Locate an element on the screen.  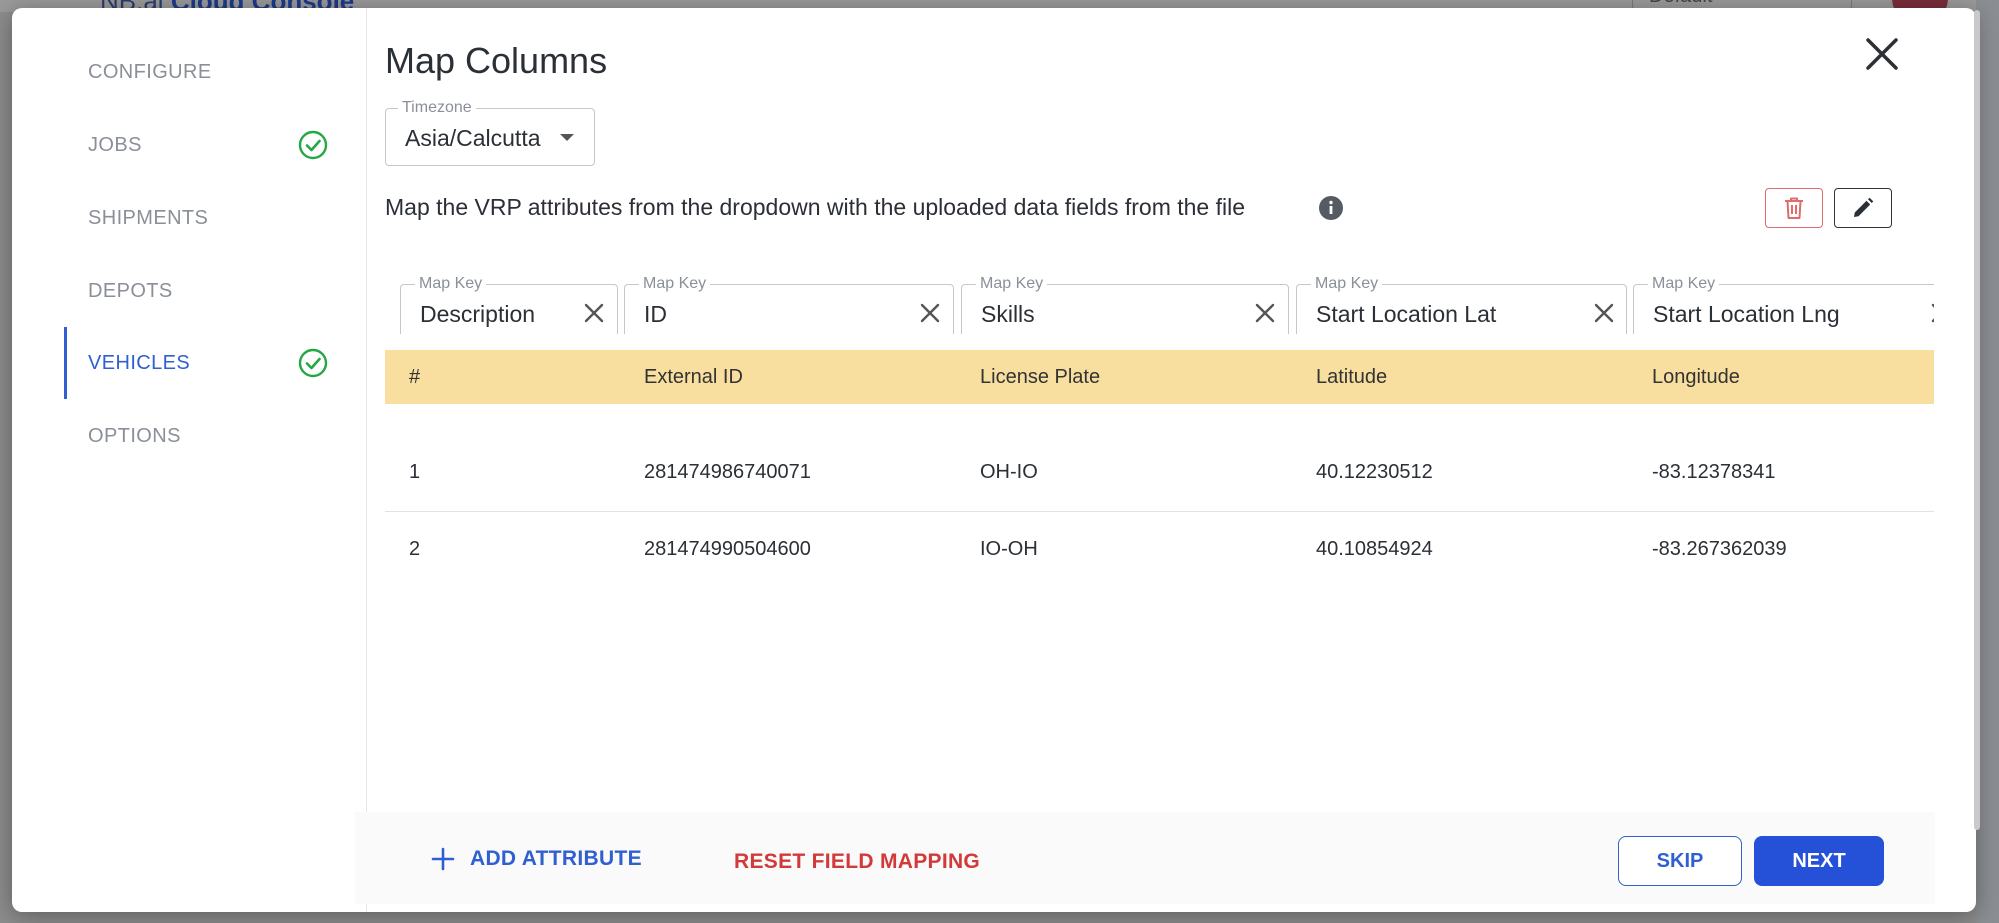
map-key-field: Map Key Start Location Lat is located at coordinates (1461, 304).